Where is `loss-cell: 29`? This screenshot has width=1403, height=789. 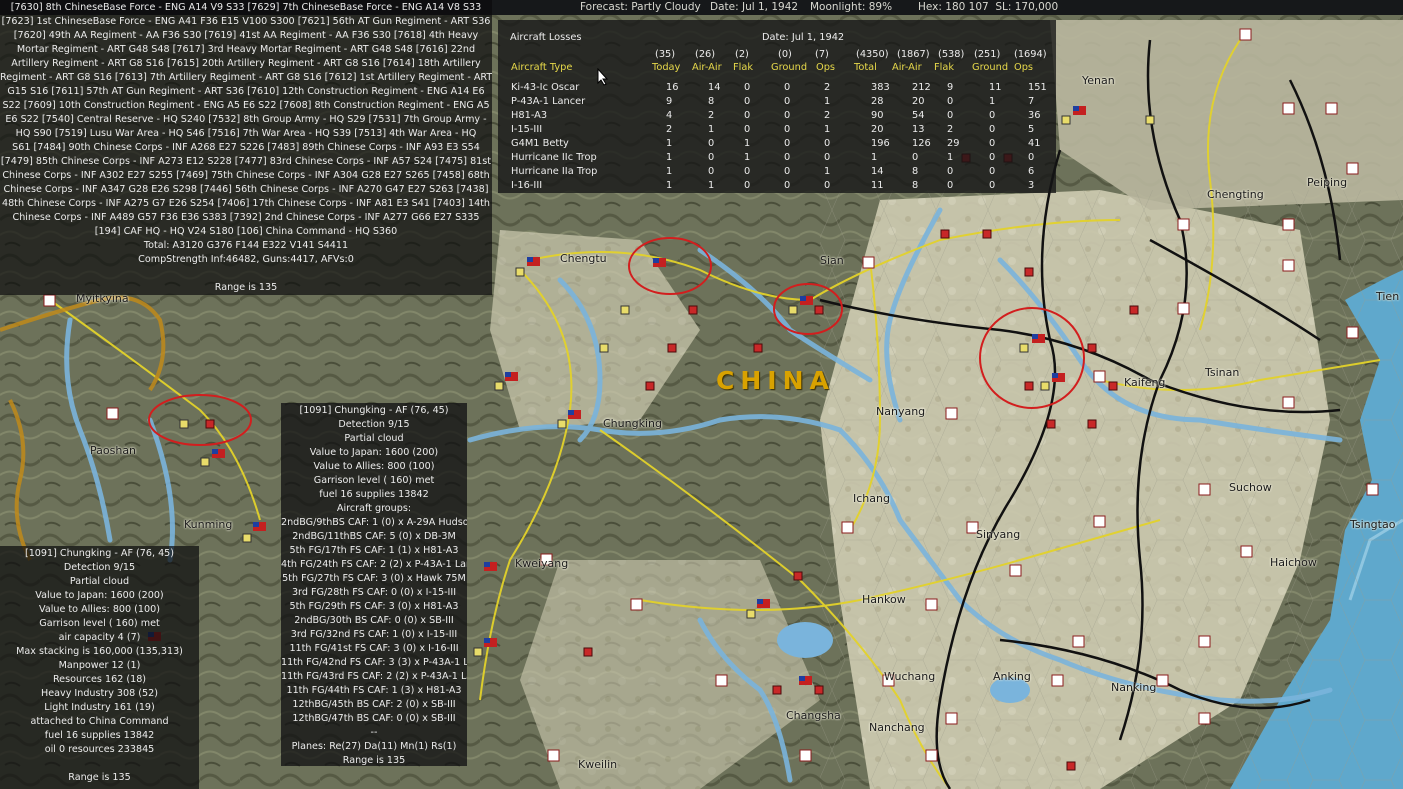
loss-cell: 29 is located at coordinates (953, 143).